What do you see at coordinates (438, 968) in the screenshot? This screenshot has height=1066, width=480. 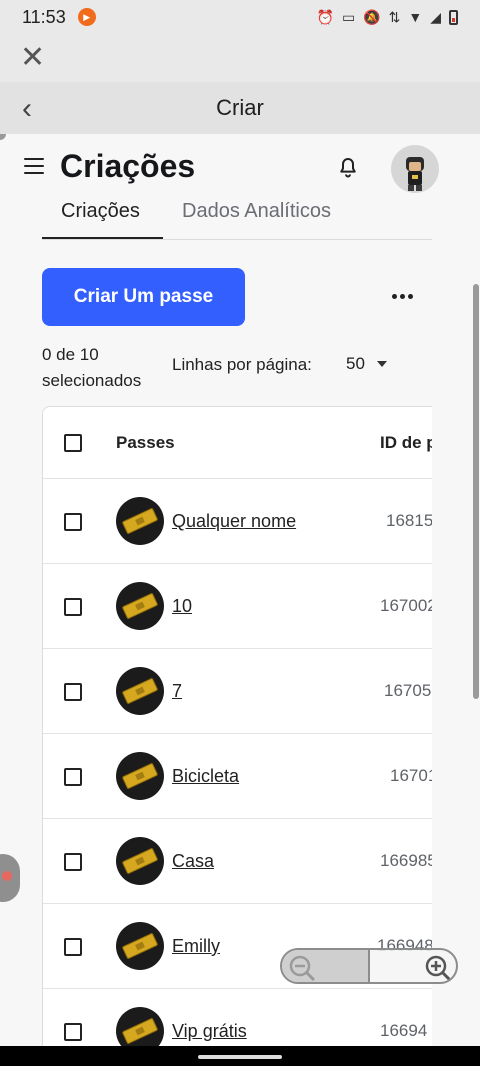 I see `zoom-in-icon` at bounding box center [438, 968].